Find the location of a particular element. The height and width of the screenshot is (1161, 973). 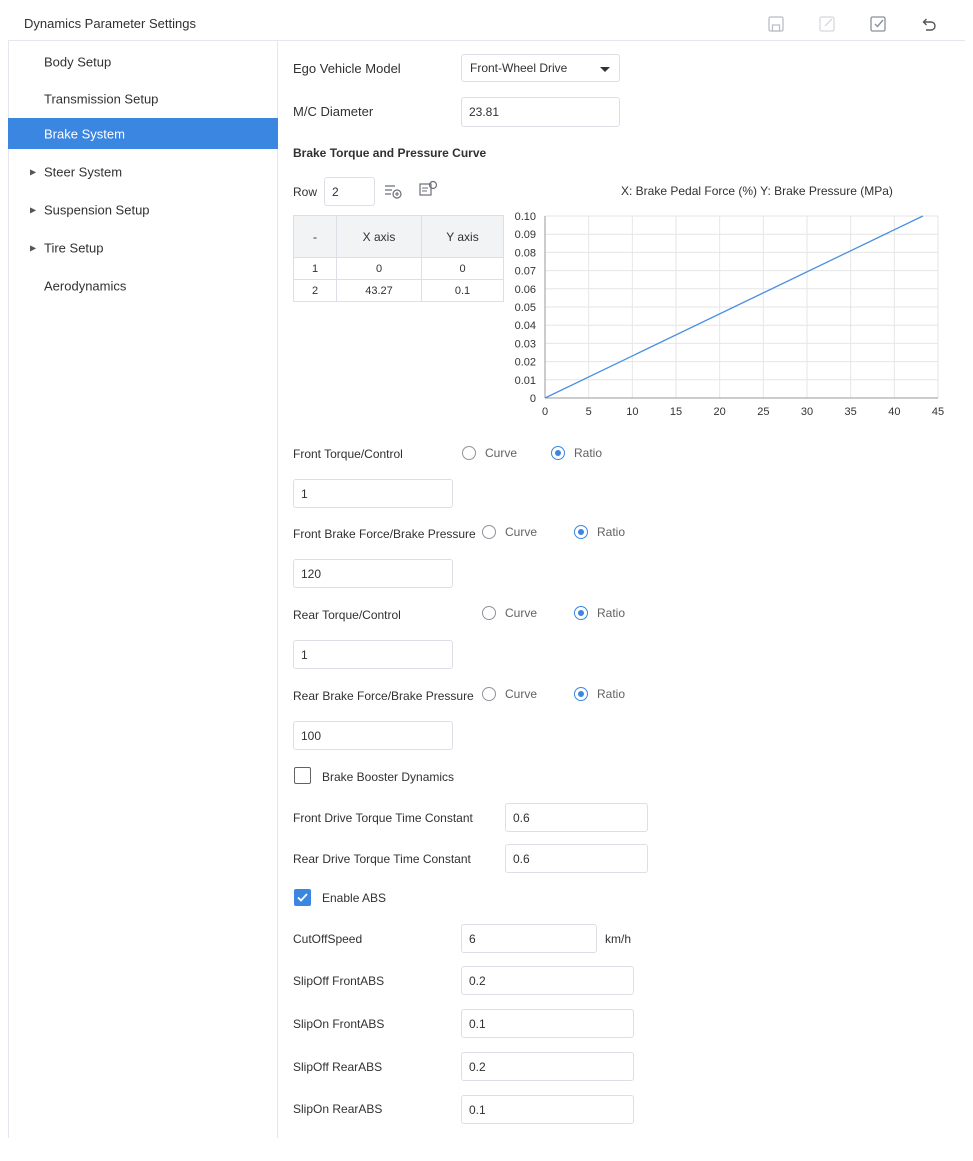

sidebar-item-label: Tire Setup is located at coordinates (74, 247).